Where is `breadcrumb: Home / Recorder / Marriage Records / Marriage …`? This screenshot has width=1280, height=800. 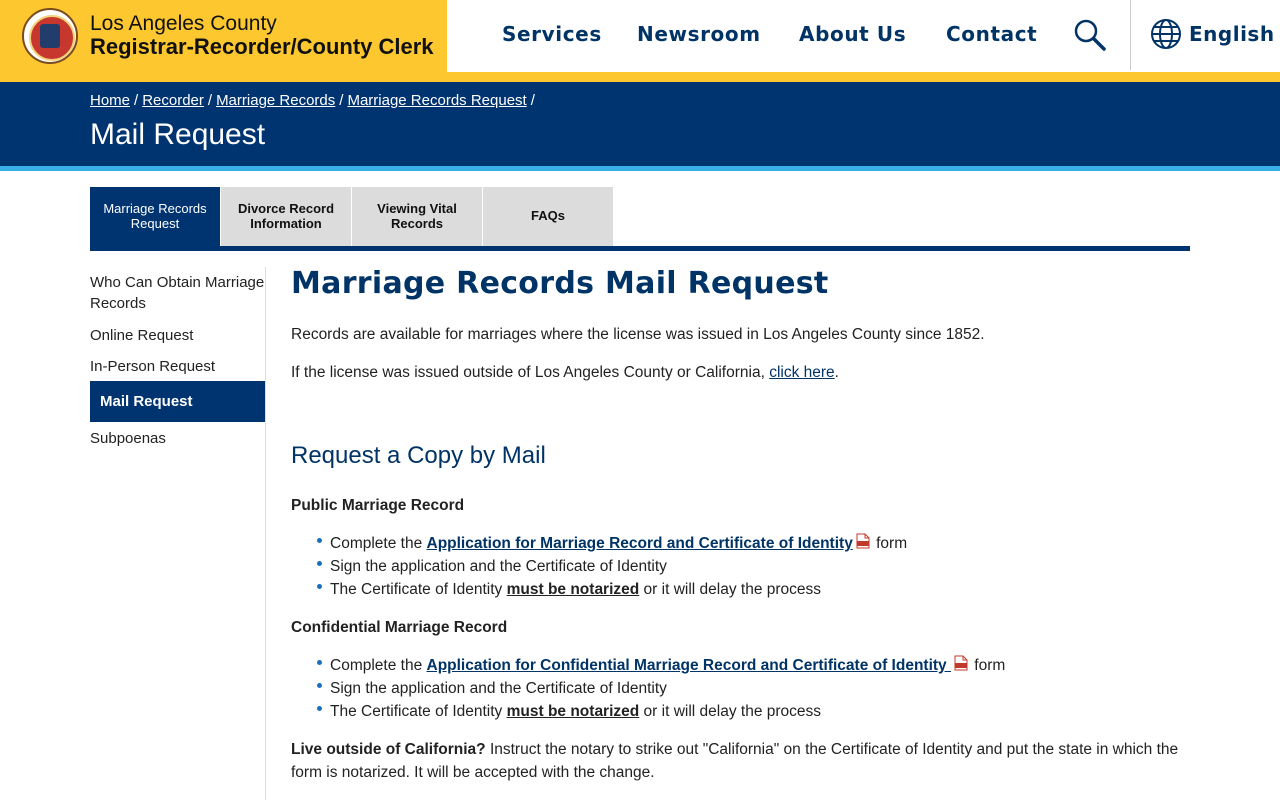 breadcrumb: Home / Recorder / Marriage Records / Marriage … is located at coordinates (314, 100).